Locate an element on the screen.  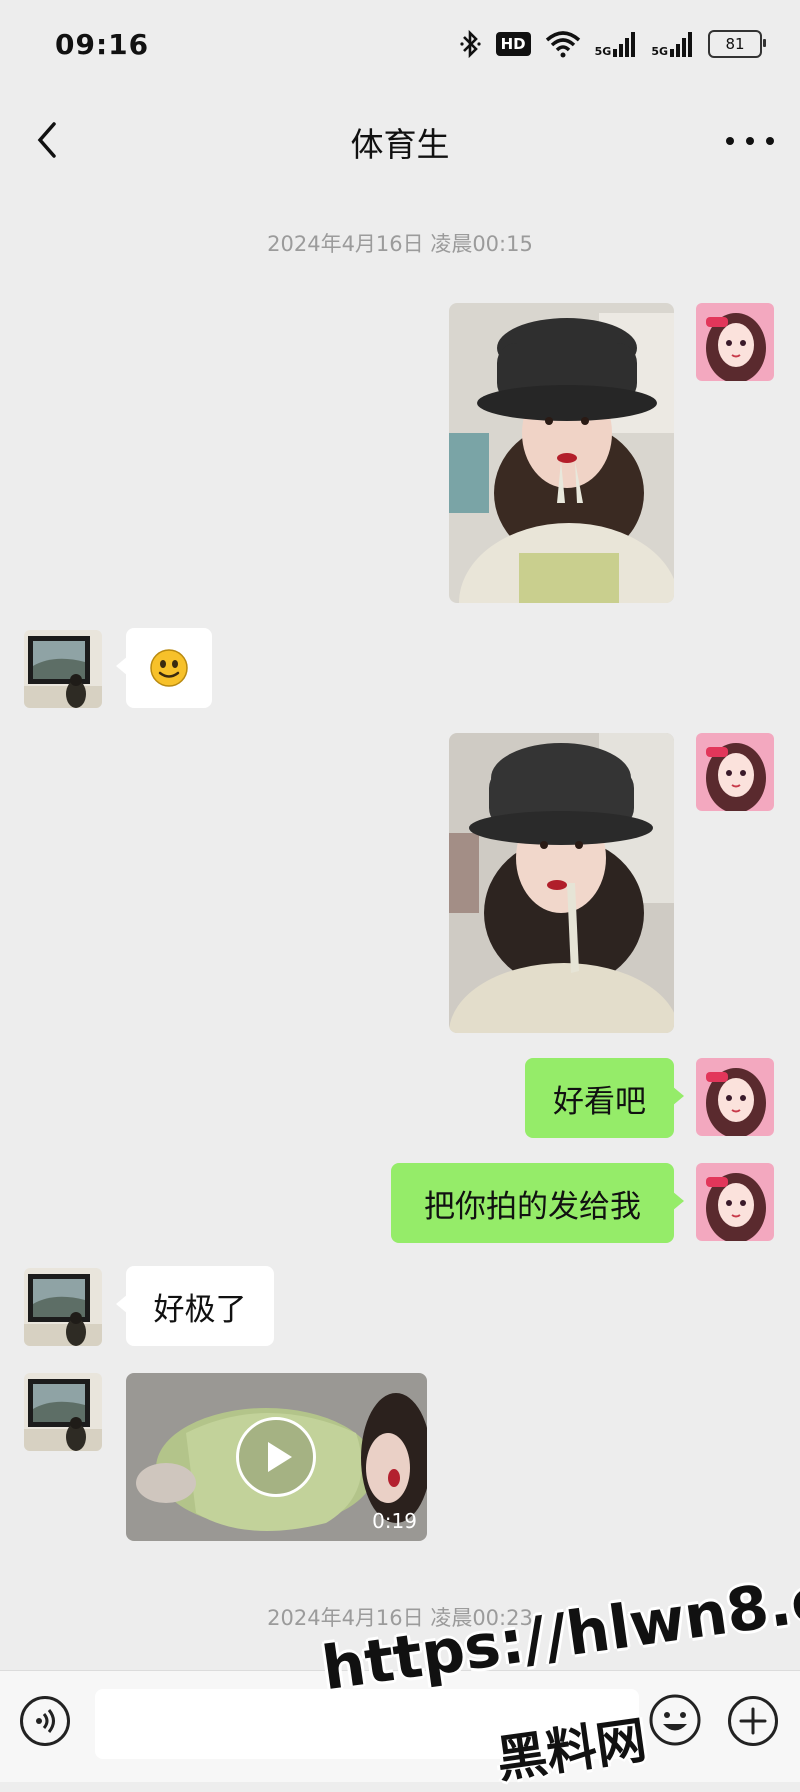
message-timestamp: 2024年4月16日 凌晨00:15 is located at coordinates (400, 244).